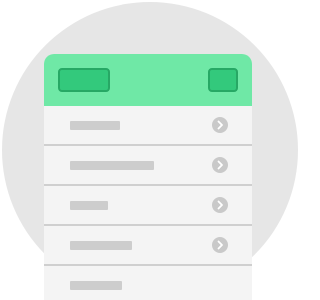 The height and width of the screenshot is (300, 320). I want to click on app-header, so click(148, 80).